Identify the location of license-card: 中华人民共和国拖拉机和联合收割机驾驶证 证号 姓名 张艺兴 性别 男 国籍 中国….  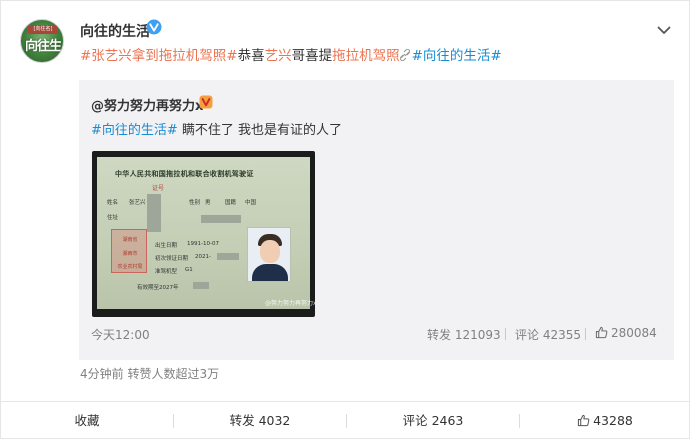
(203, 233).